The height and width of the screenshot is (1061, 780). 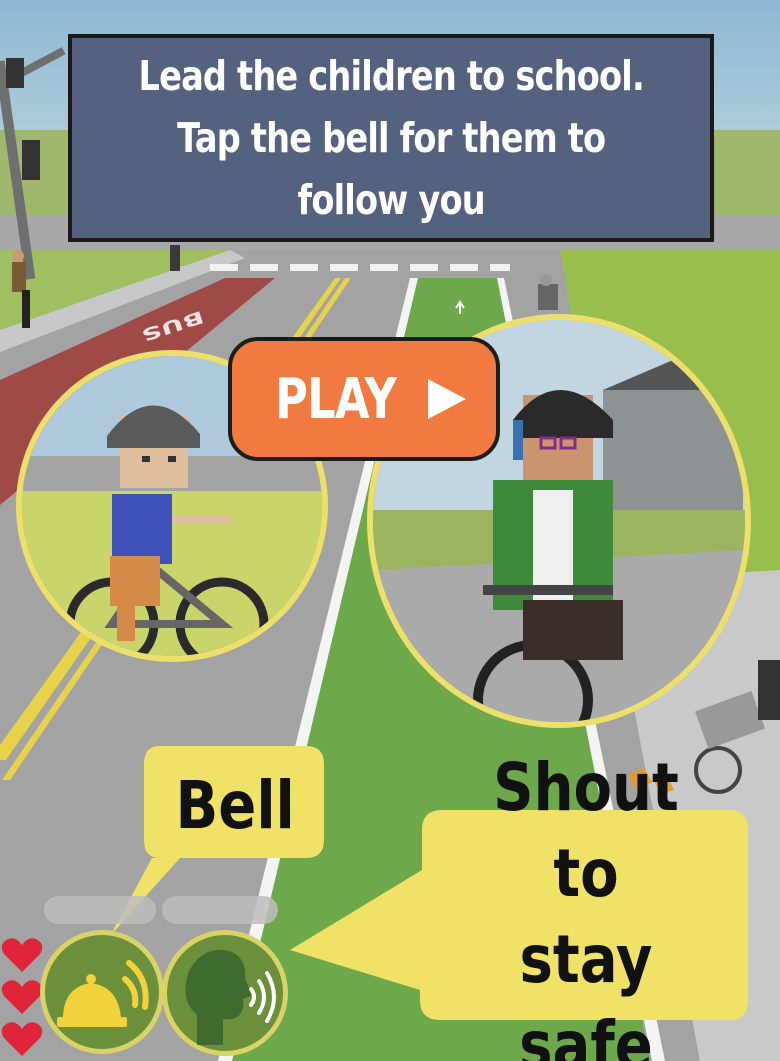 I want to click on shout-icon, so click(x=230, y=997).